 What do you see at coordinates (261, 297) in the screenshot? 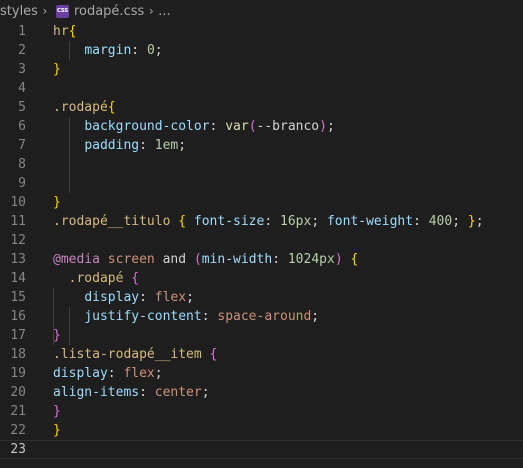
I see `code-line: 15 display: flex;` at bounding box center [261, 297].